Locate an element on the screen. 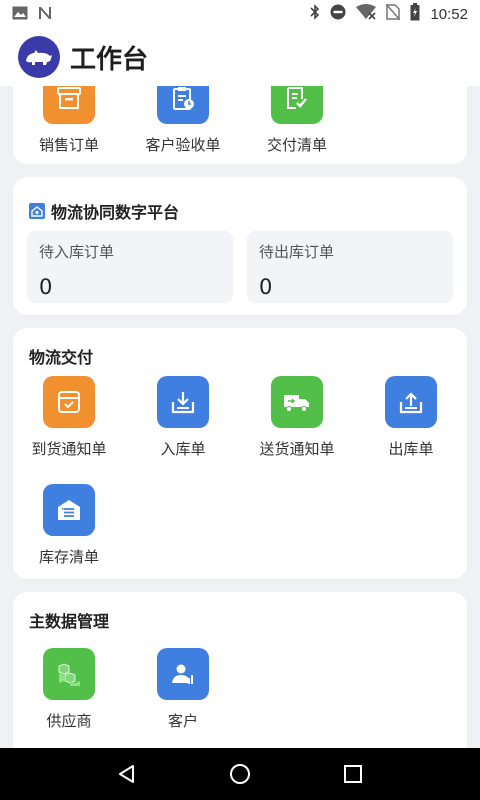 This screenshot has height=800, width=480. grid-item-outbound-order: 出库单 is located at coordinates (411, 417).